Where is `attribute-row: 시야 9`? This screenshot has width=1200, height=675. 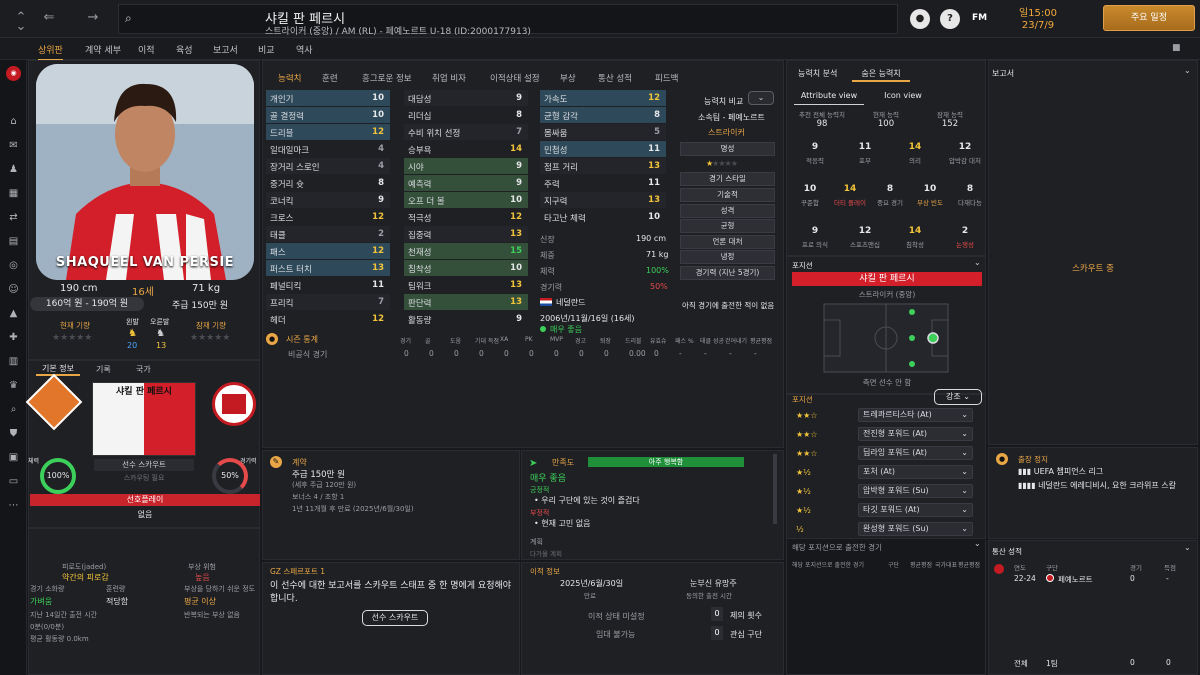 attribute-row: 시야 9 is located at coordinates (466, 166).